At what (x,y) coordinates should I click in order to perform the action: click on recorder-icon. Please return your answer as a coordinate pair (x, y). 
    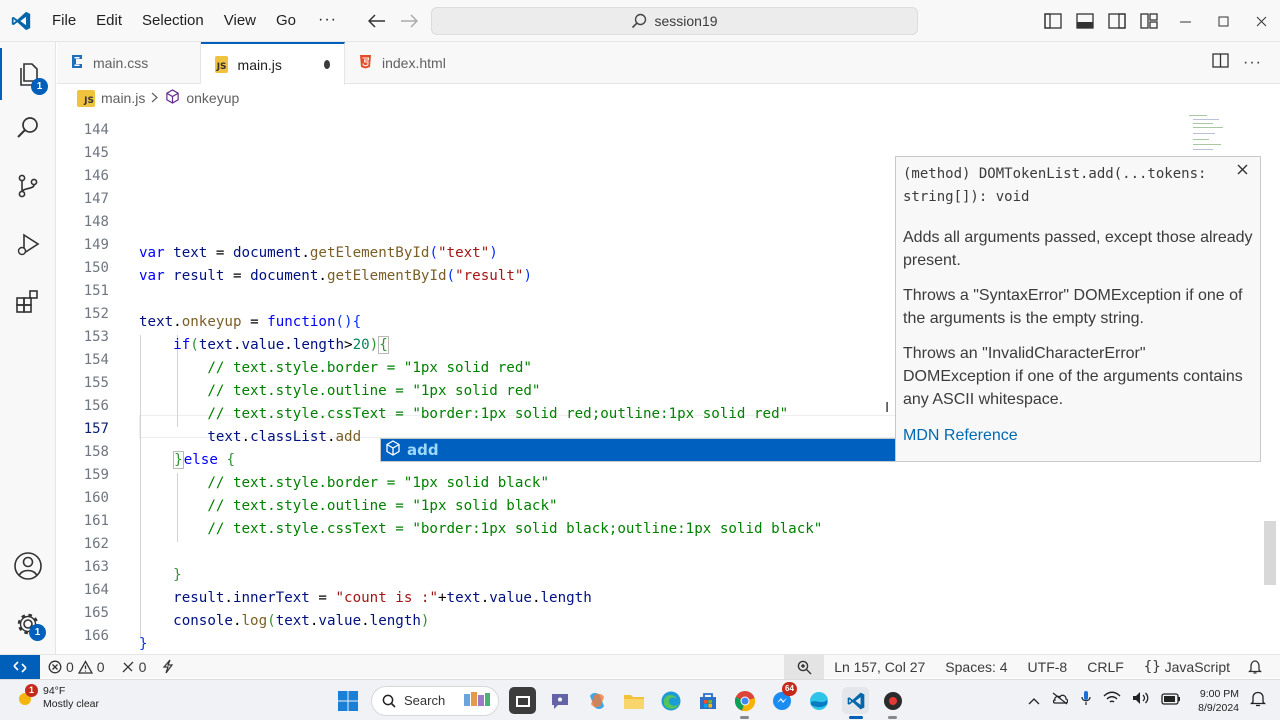
    Looking at the image, I should click on (892, 703).